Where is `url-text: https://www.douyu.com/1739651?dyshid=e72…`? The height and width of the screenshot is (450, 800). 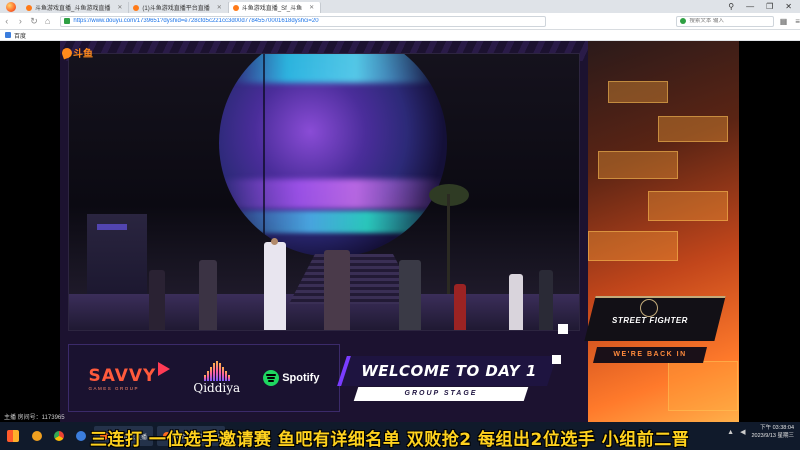
url-text: https://www.douyu.com/1739651?dyshid=e72… is located at coordinates (196, 21).